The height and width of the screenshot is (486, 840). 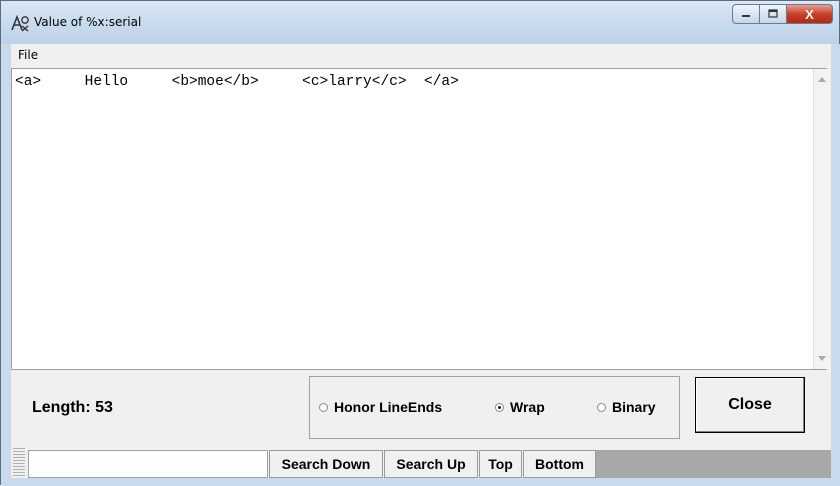 I want to click on close-button: Close, so click(x=750, y=405).